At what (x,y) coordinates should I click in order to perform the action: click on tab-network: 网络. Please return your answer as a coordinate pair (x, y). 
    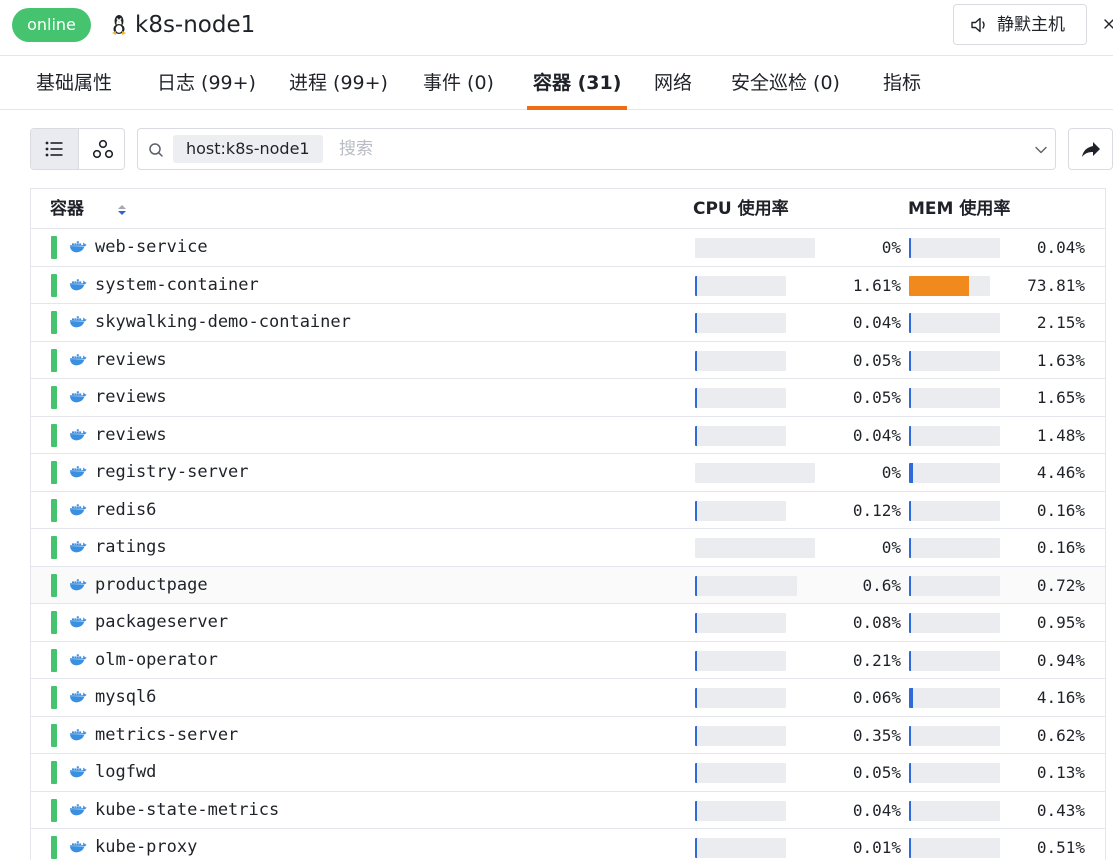
    Looking at the image, I should click on (673, 83).